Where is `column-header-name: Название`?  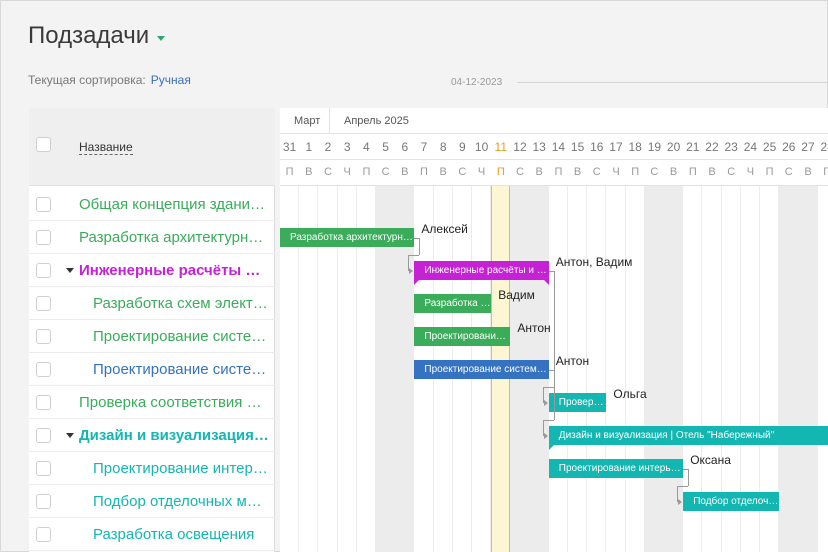 column-header-name: Название is located at coordinates (106, 147).